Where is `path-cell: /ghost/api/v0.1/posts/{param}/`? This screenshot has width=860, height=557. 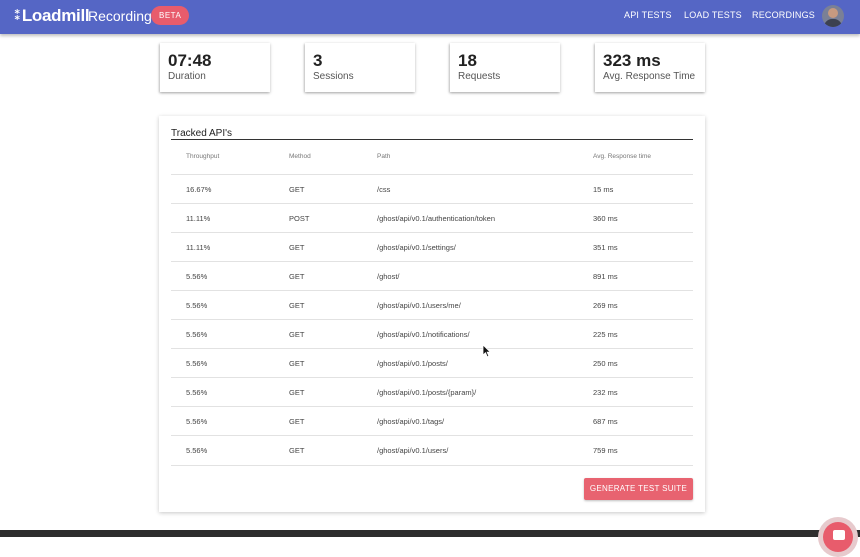 path-cell: /ghost/api/v0.1/posts/{param}/ is located at coordinates (427, 392).